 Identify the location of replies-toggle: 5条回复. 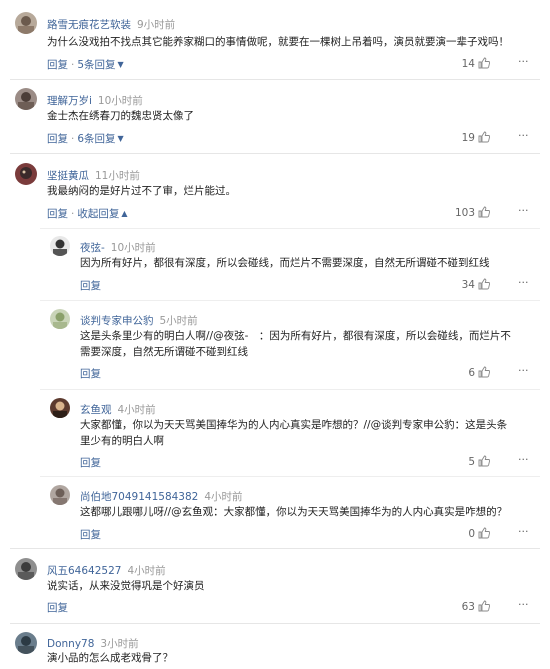
(96, 65).